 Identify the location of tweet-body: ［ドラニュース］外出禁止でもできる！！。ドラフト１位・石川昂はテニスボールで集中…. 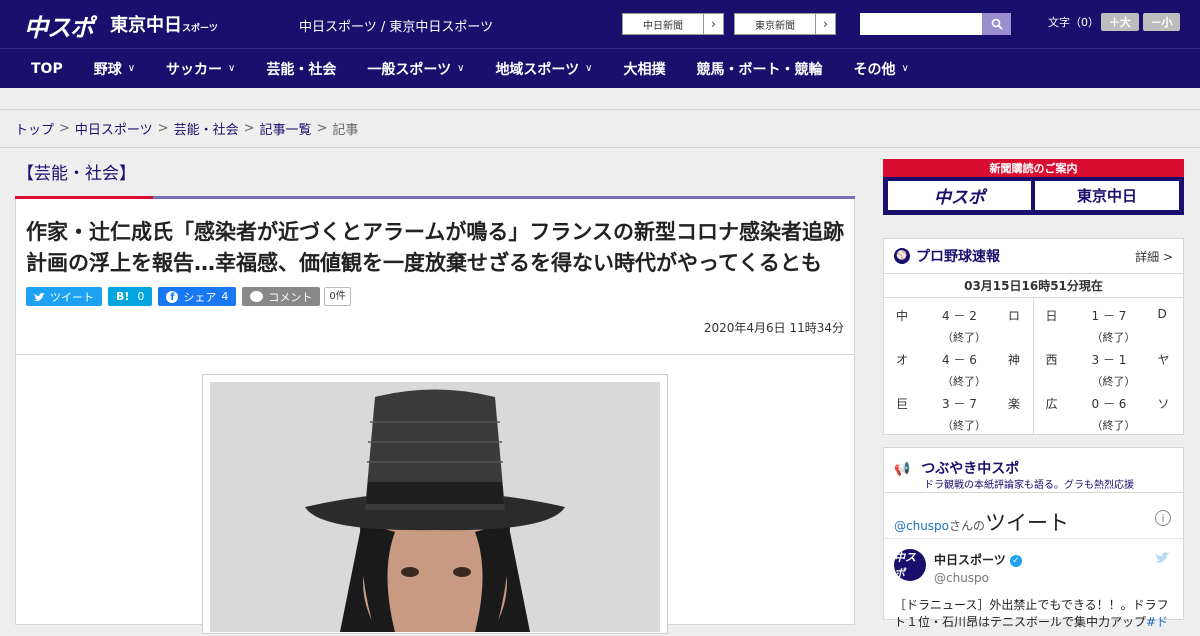
(1031, 613).